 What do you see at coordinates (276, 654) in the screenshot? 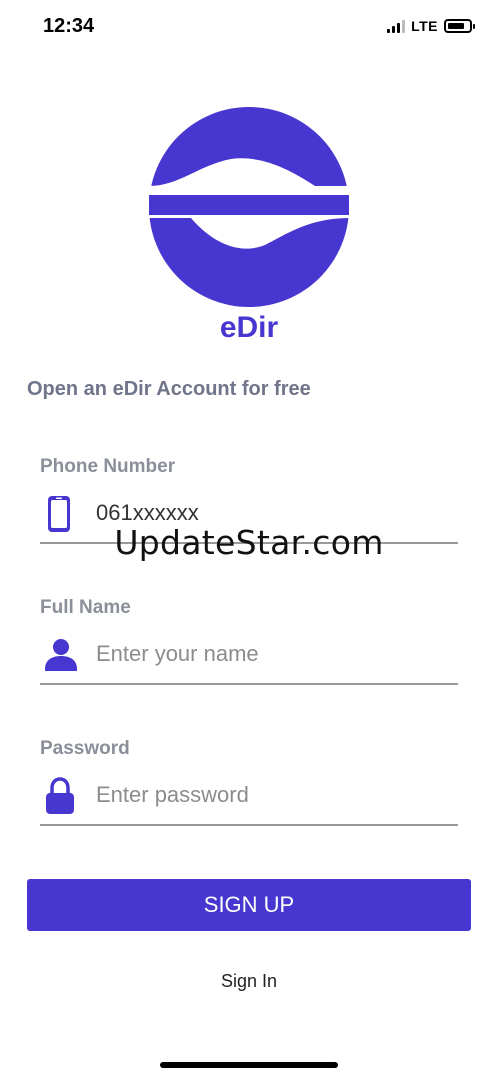
I see `full-name-input` at bounding box center [276, 654].